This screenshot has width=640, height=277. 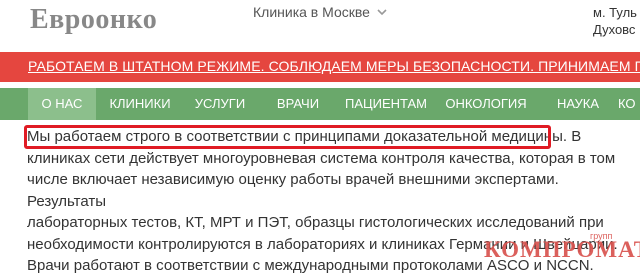 What do you see at coordinates (161, 136) in the screenshot?
I see `text-segment: Мы работаем строго в соответствии с` at bounding box center [161, 136].